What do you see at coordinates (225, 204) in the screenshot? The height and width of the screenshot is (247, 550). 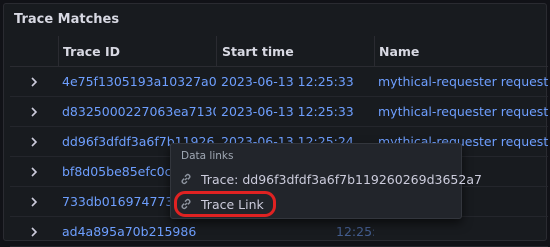 I see `trace-link-highlight-annotation` at bounding box center [225, 204].